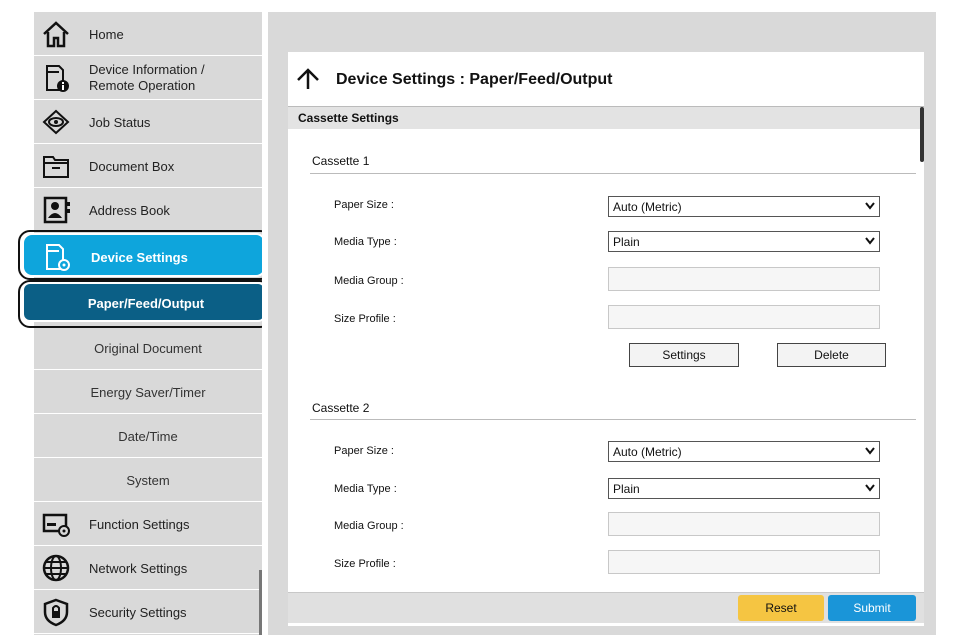  I want to click on sidebar-item-security-settings: Security Settings, so click(148, 612).